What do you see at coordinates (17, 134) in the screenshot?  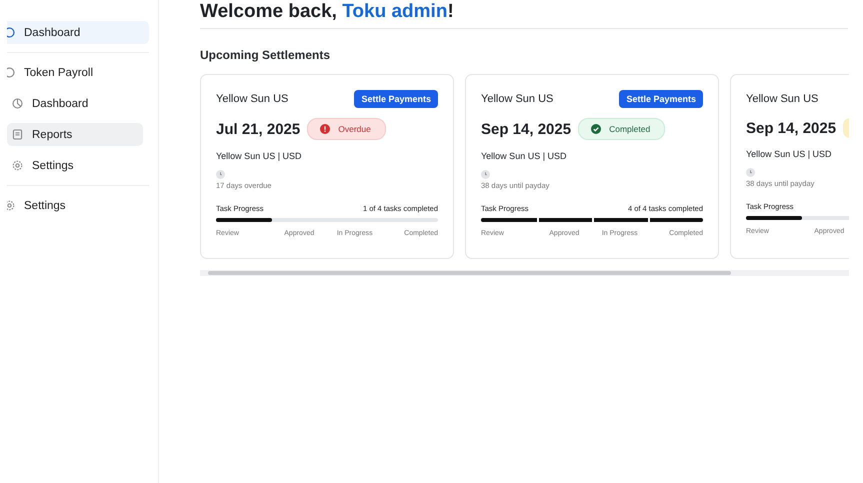 I see `document-icon` at bounding box center [17, 134].